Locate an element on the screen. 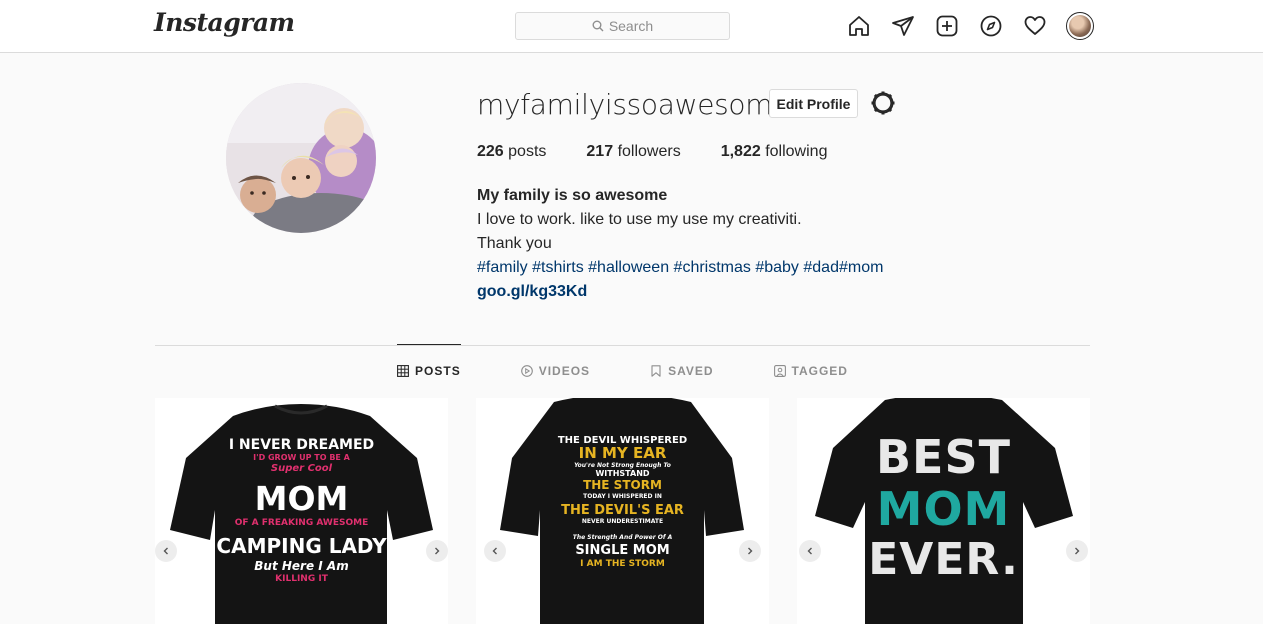 The height and width of the screenshot is (624, 1263). shirt-text-line: I NEVER DREAMED is located at coordinates (301, 445).